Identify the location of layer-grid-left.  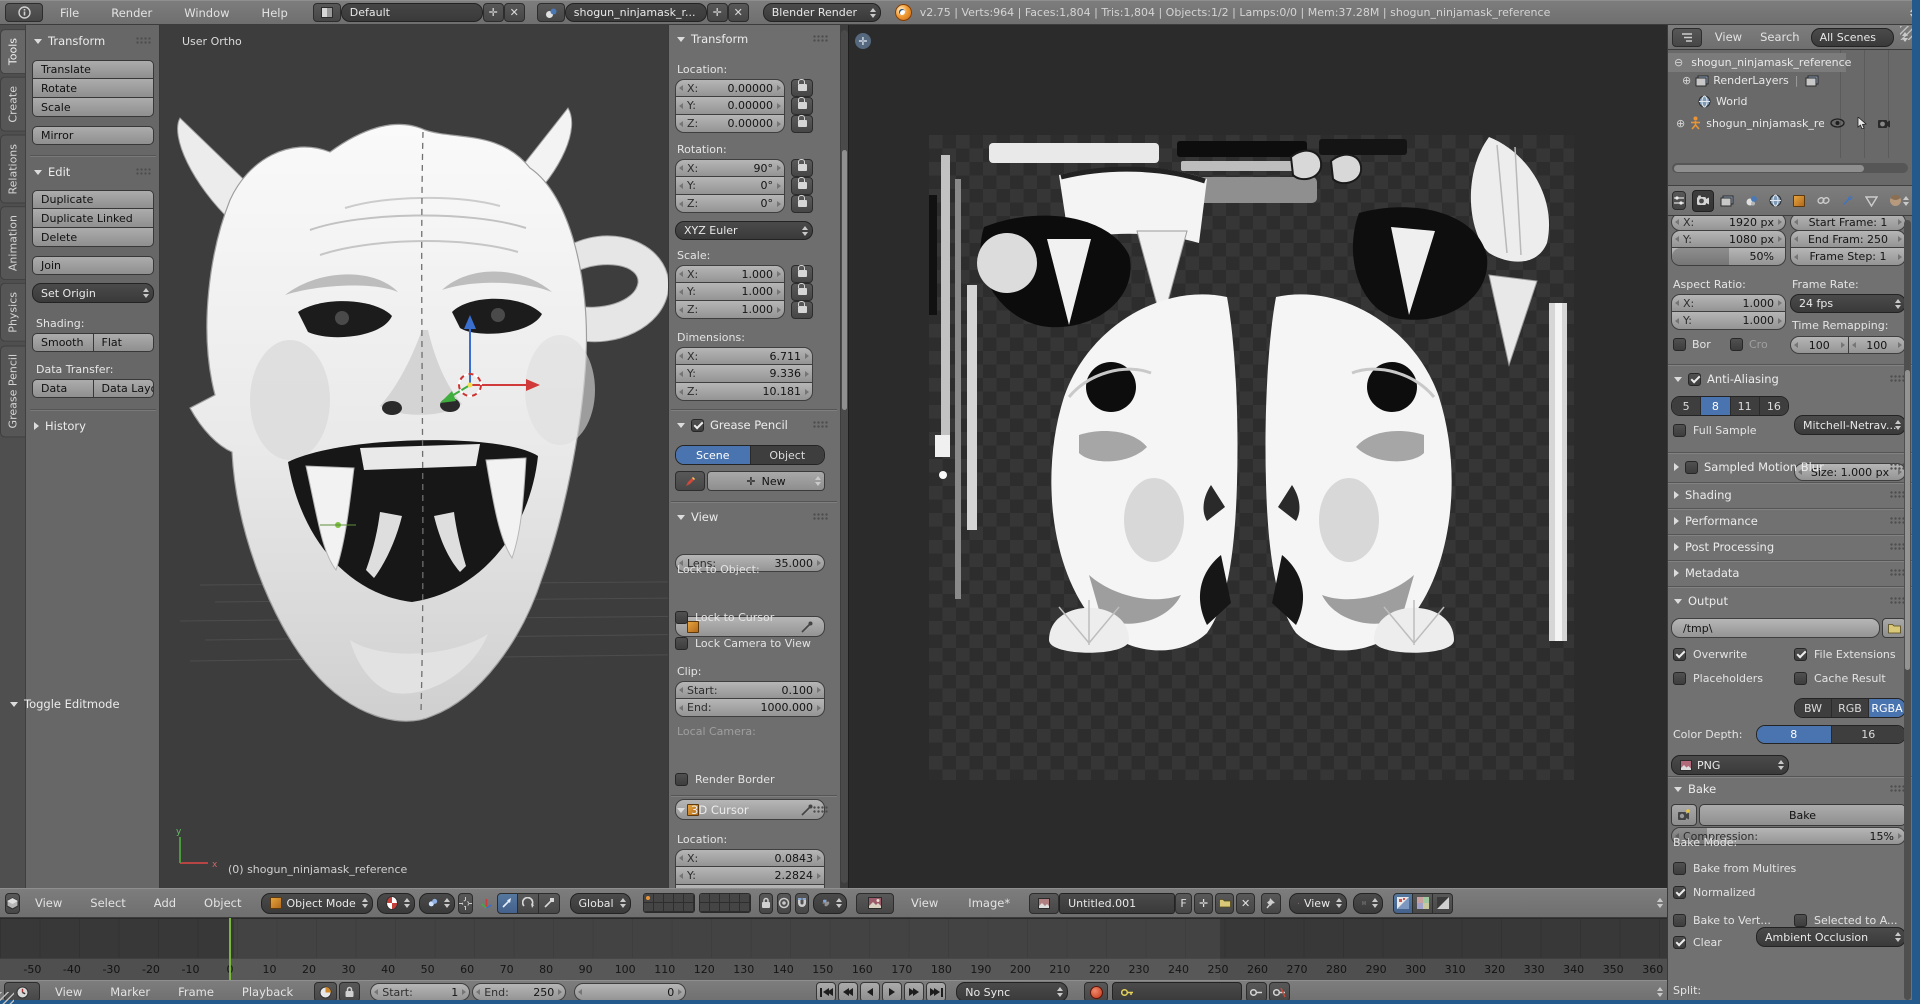
(668, 903).